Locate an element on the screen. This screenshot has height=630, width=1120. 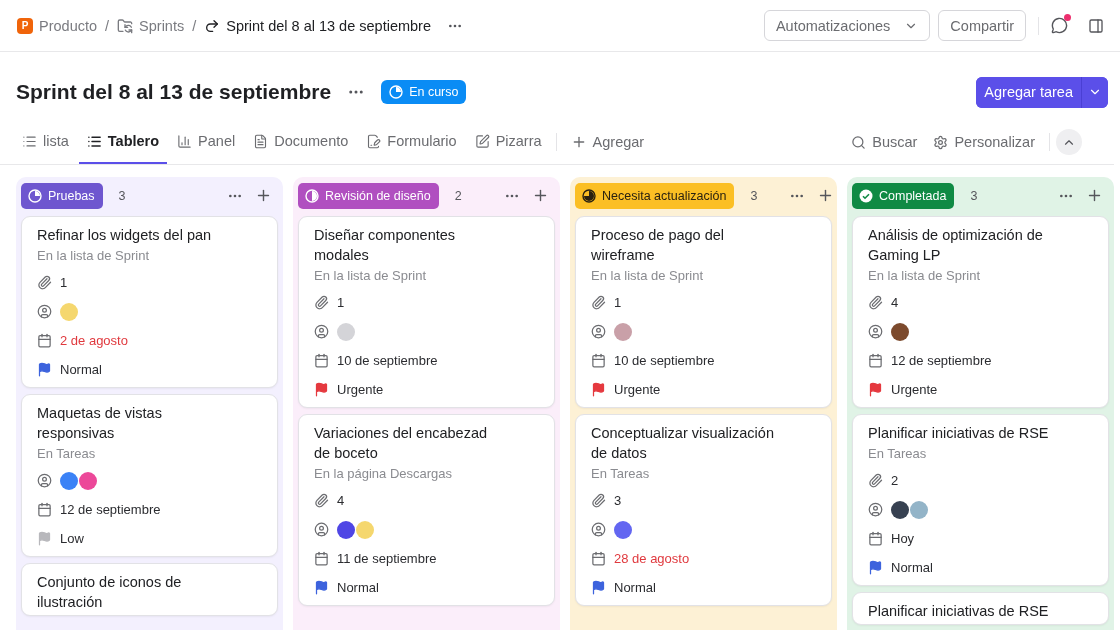
task-title: Planificar iniciativas de RSE is located at coordinates (959, 611).